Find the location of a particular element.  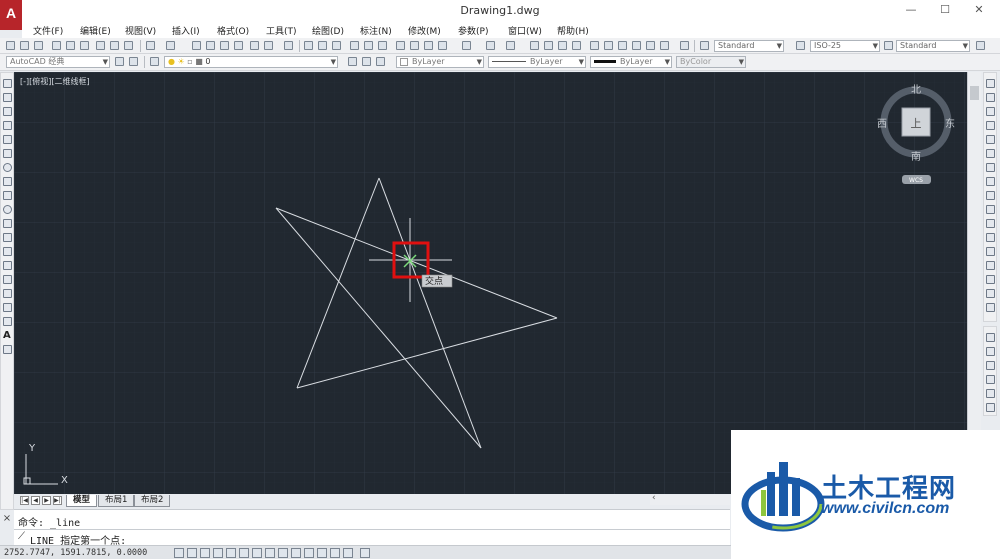

fillet-icon is located at coordinates (990, 293).